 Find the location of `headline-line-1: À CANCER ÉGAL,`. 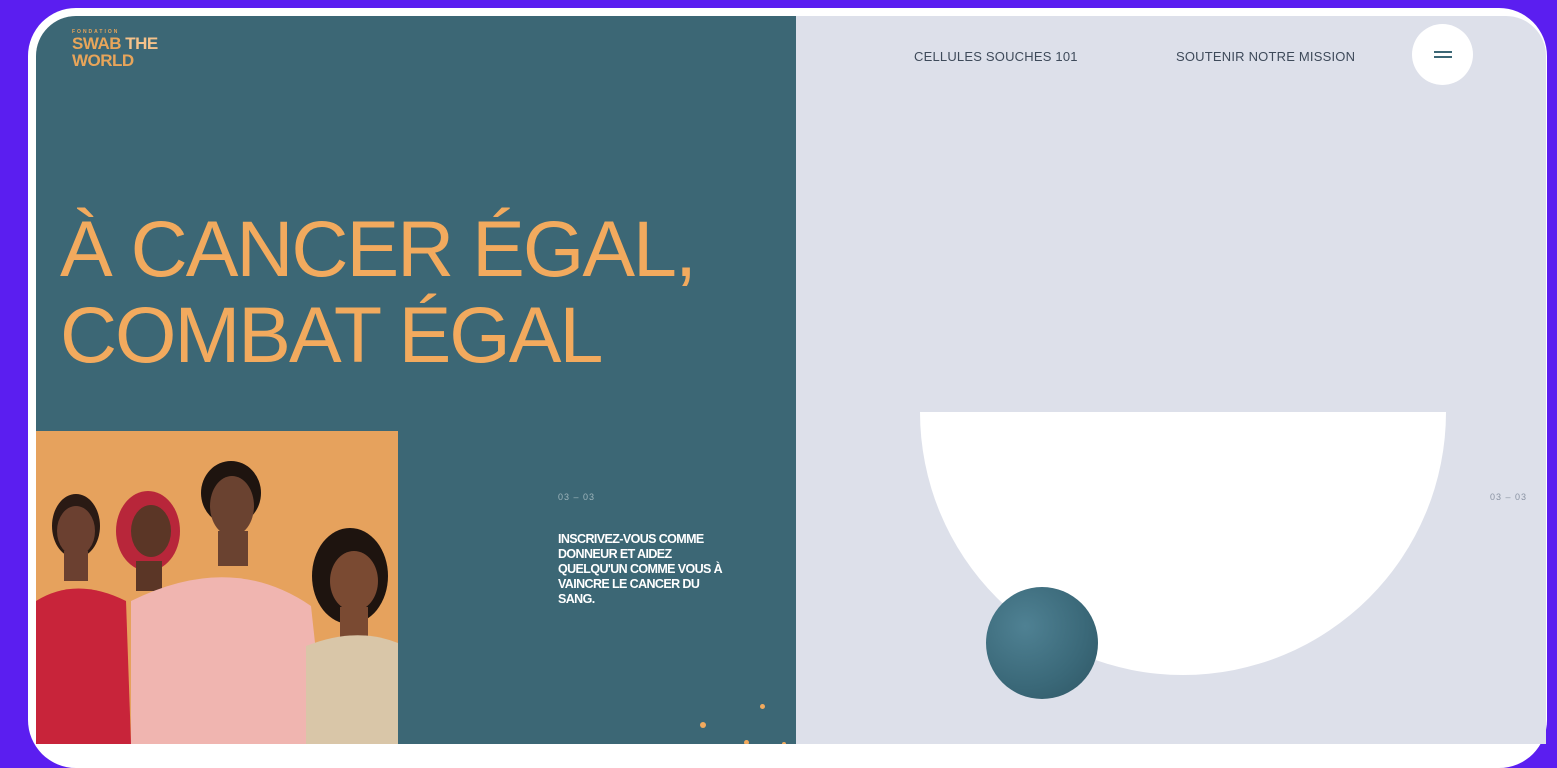

headline-line-1: À CANCER ÉGAL, is located at coordinates (378, 248).